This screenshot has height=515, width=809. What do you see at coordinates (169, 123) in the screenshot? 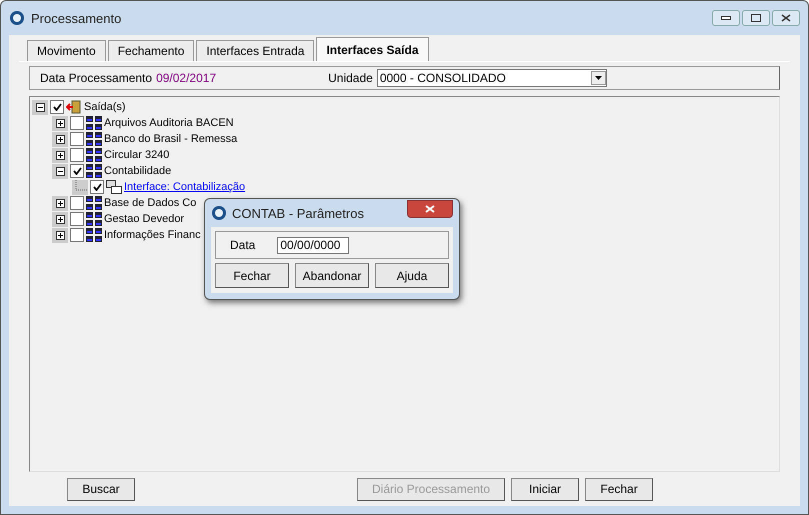
I see `tree-item: Arquivos Auditoria BACEN` at bounding box center [169, 123].